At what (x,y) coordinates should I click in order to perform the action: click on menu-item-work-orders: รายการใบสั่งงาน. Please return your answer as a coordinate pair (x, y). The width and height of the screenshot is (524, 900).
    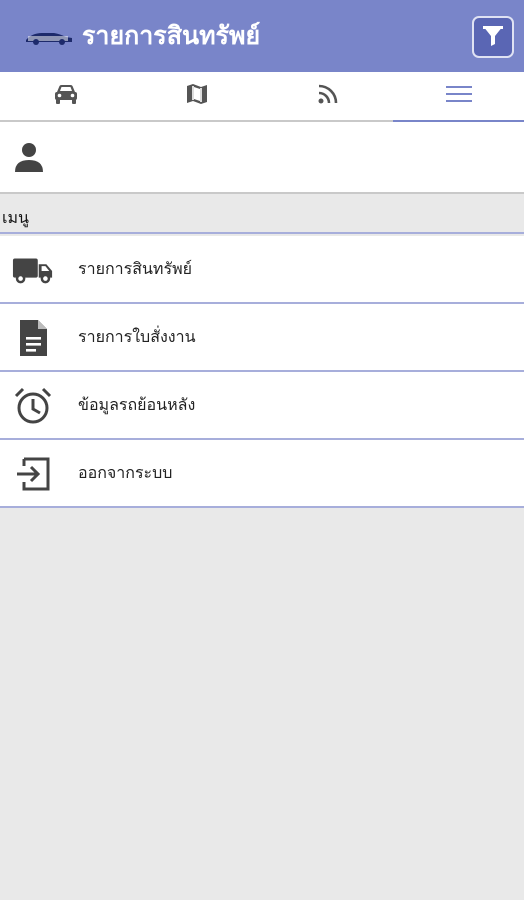
    Looking at the image, I should click on (262, 338).